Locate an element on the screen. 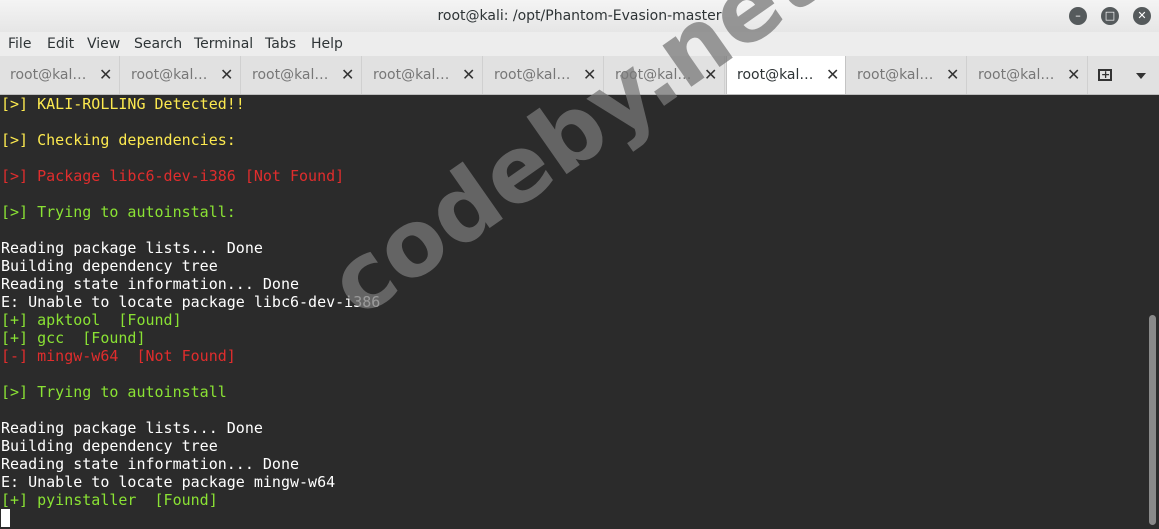 The image size is (1159, 529). terminal-line: [+] gcc [Found] is located at coordinates (73, 338).